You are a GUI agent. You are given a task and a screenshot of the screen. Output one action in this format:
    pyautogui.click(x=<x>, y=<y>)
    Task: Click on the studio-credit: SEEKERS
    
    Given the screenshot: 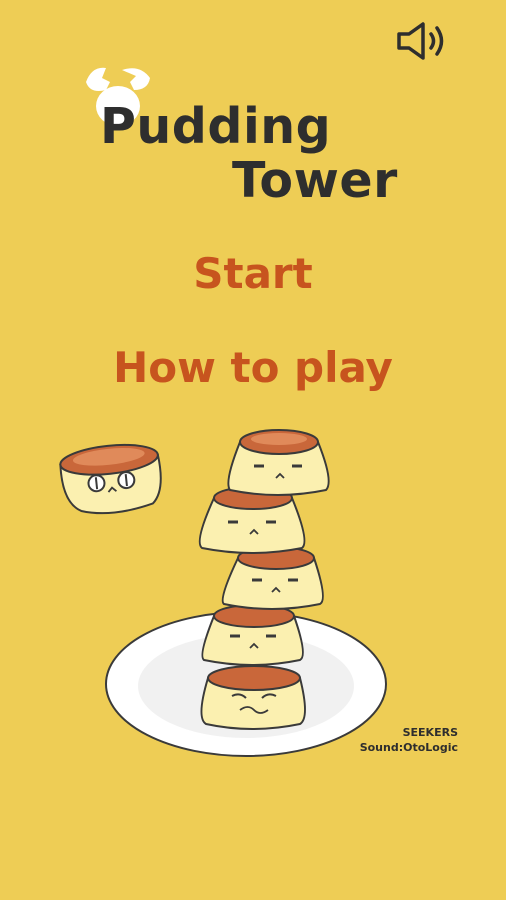 What is the action you would take?
    pyautogui.click(x=430, y=732)
    